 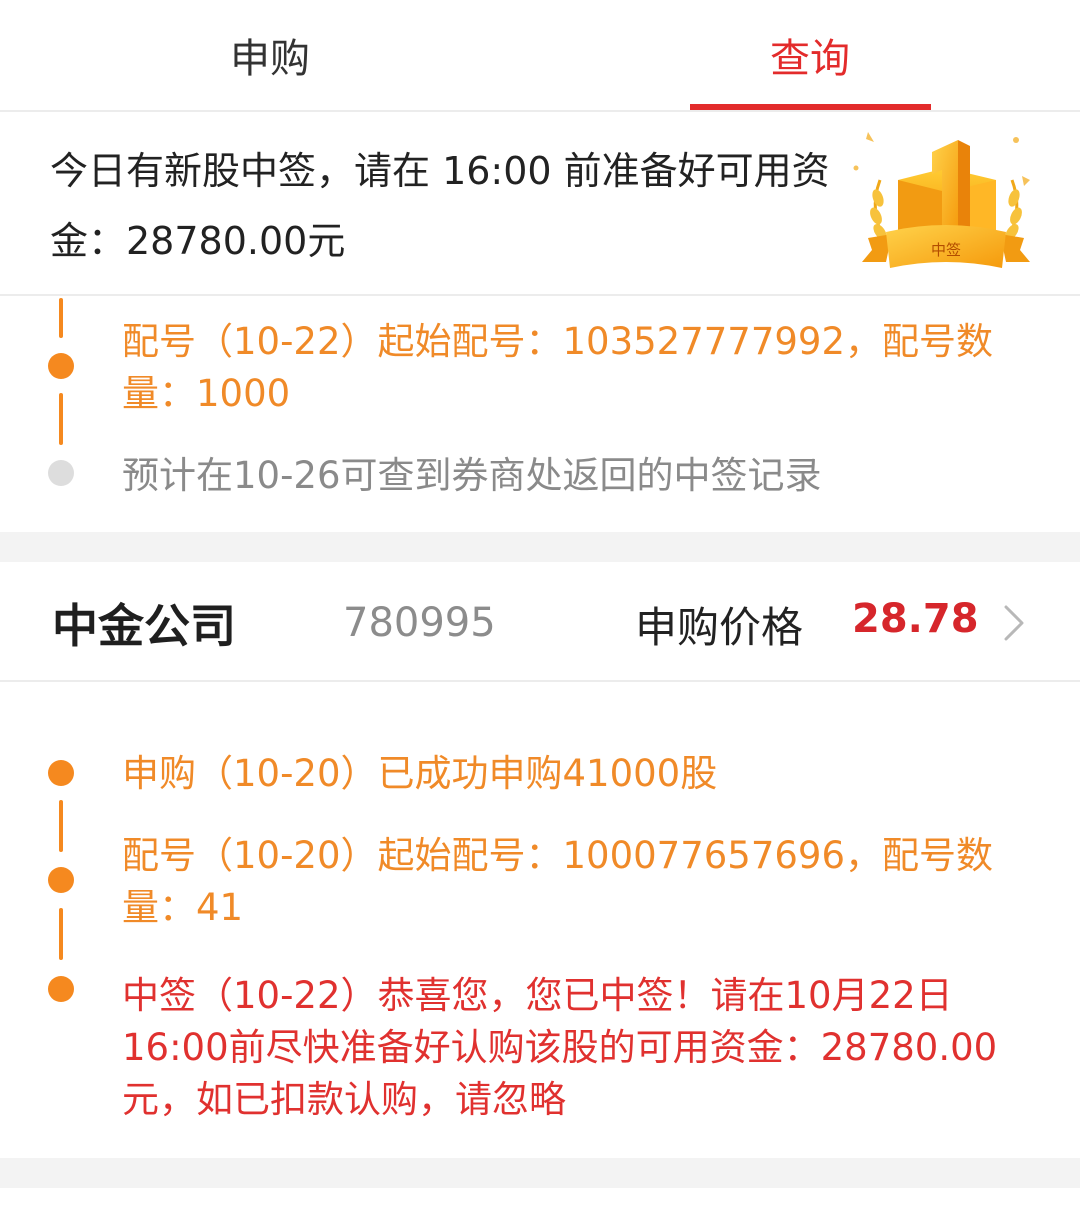 I want to click on timeline-item-allocation: 配号（10-22）起始配号：103527777992，配号数量：1000, so click(x=557, y=367).